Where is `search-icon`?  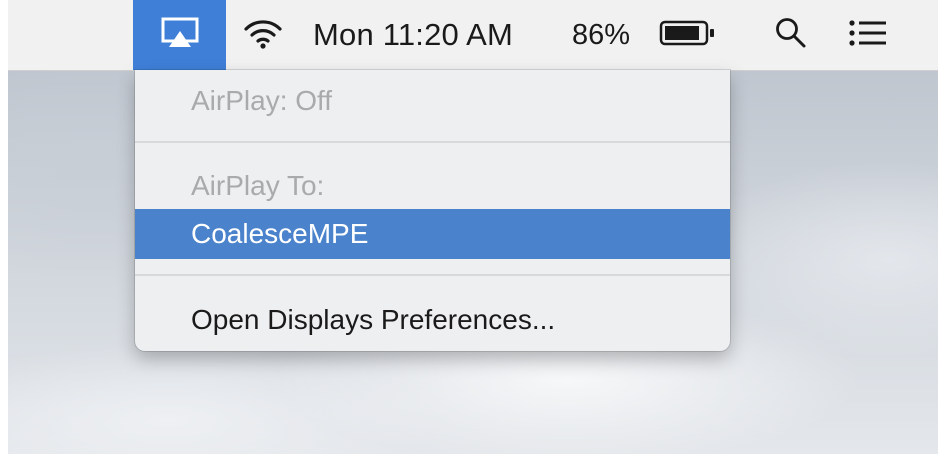
search-icon is located at coordinates (791, 35).